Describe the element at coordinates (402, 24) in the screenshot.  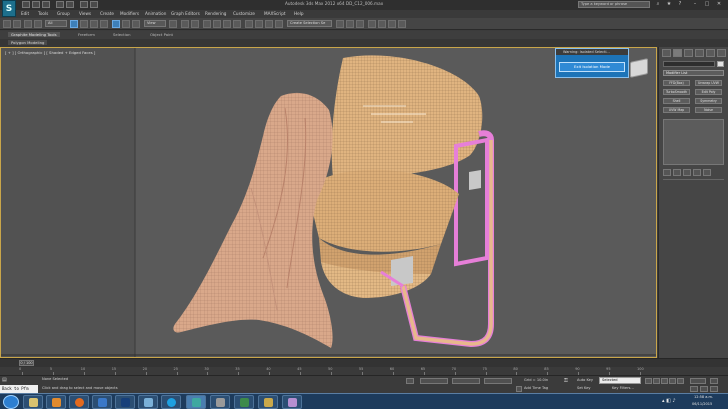
I see `render-production-icon` at that location.